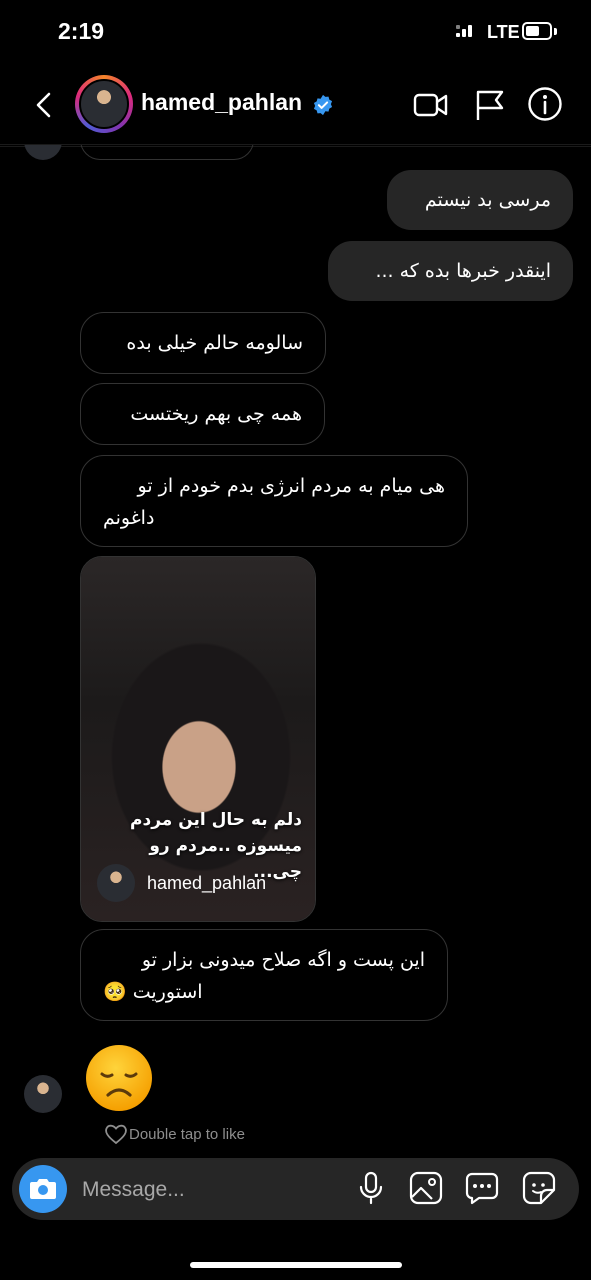  Describe the element at coordinates (539, 1188) in the screenshot. I see `sticker-icon` at that location.